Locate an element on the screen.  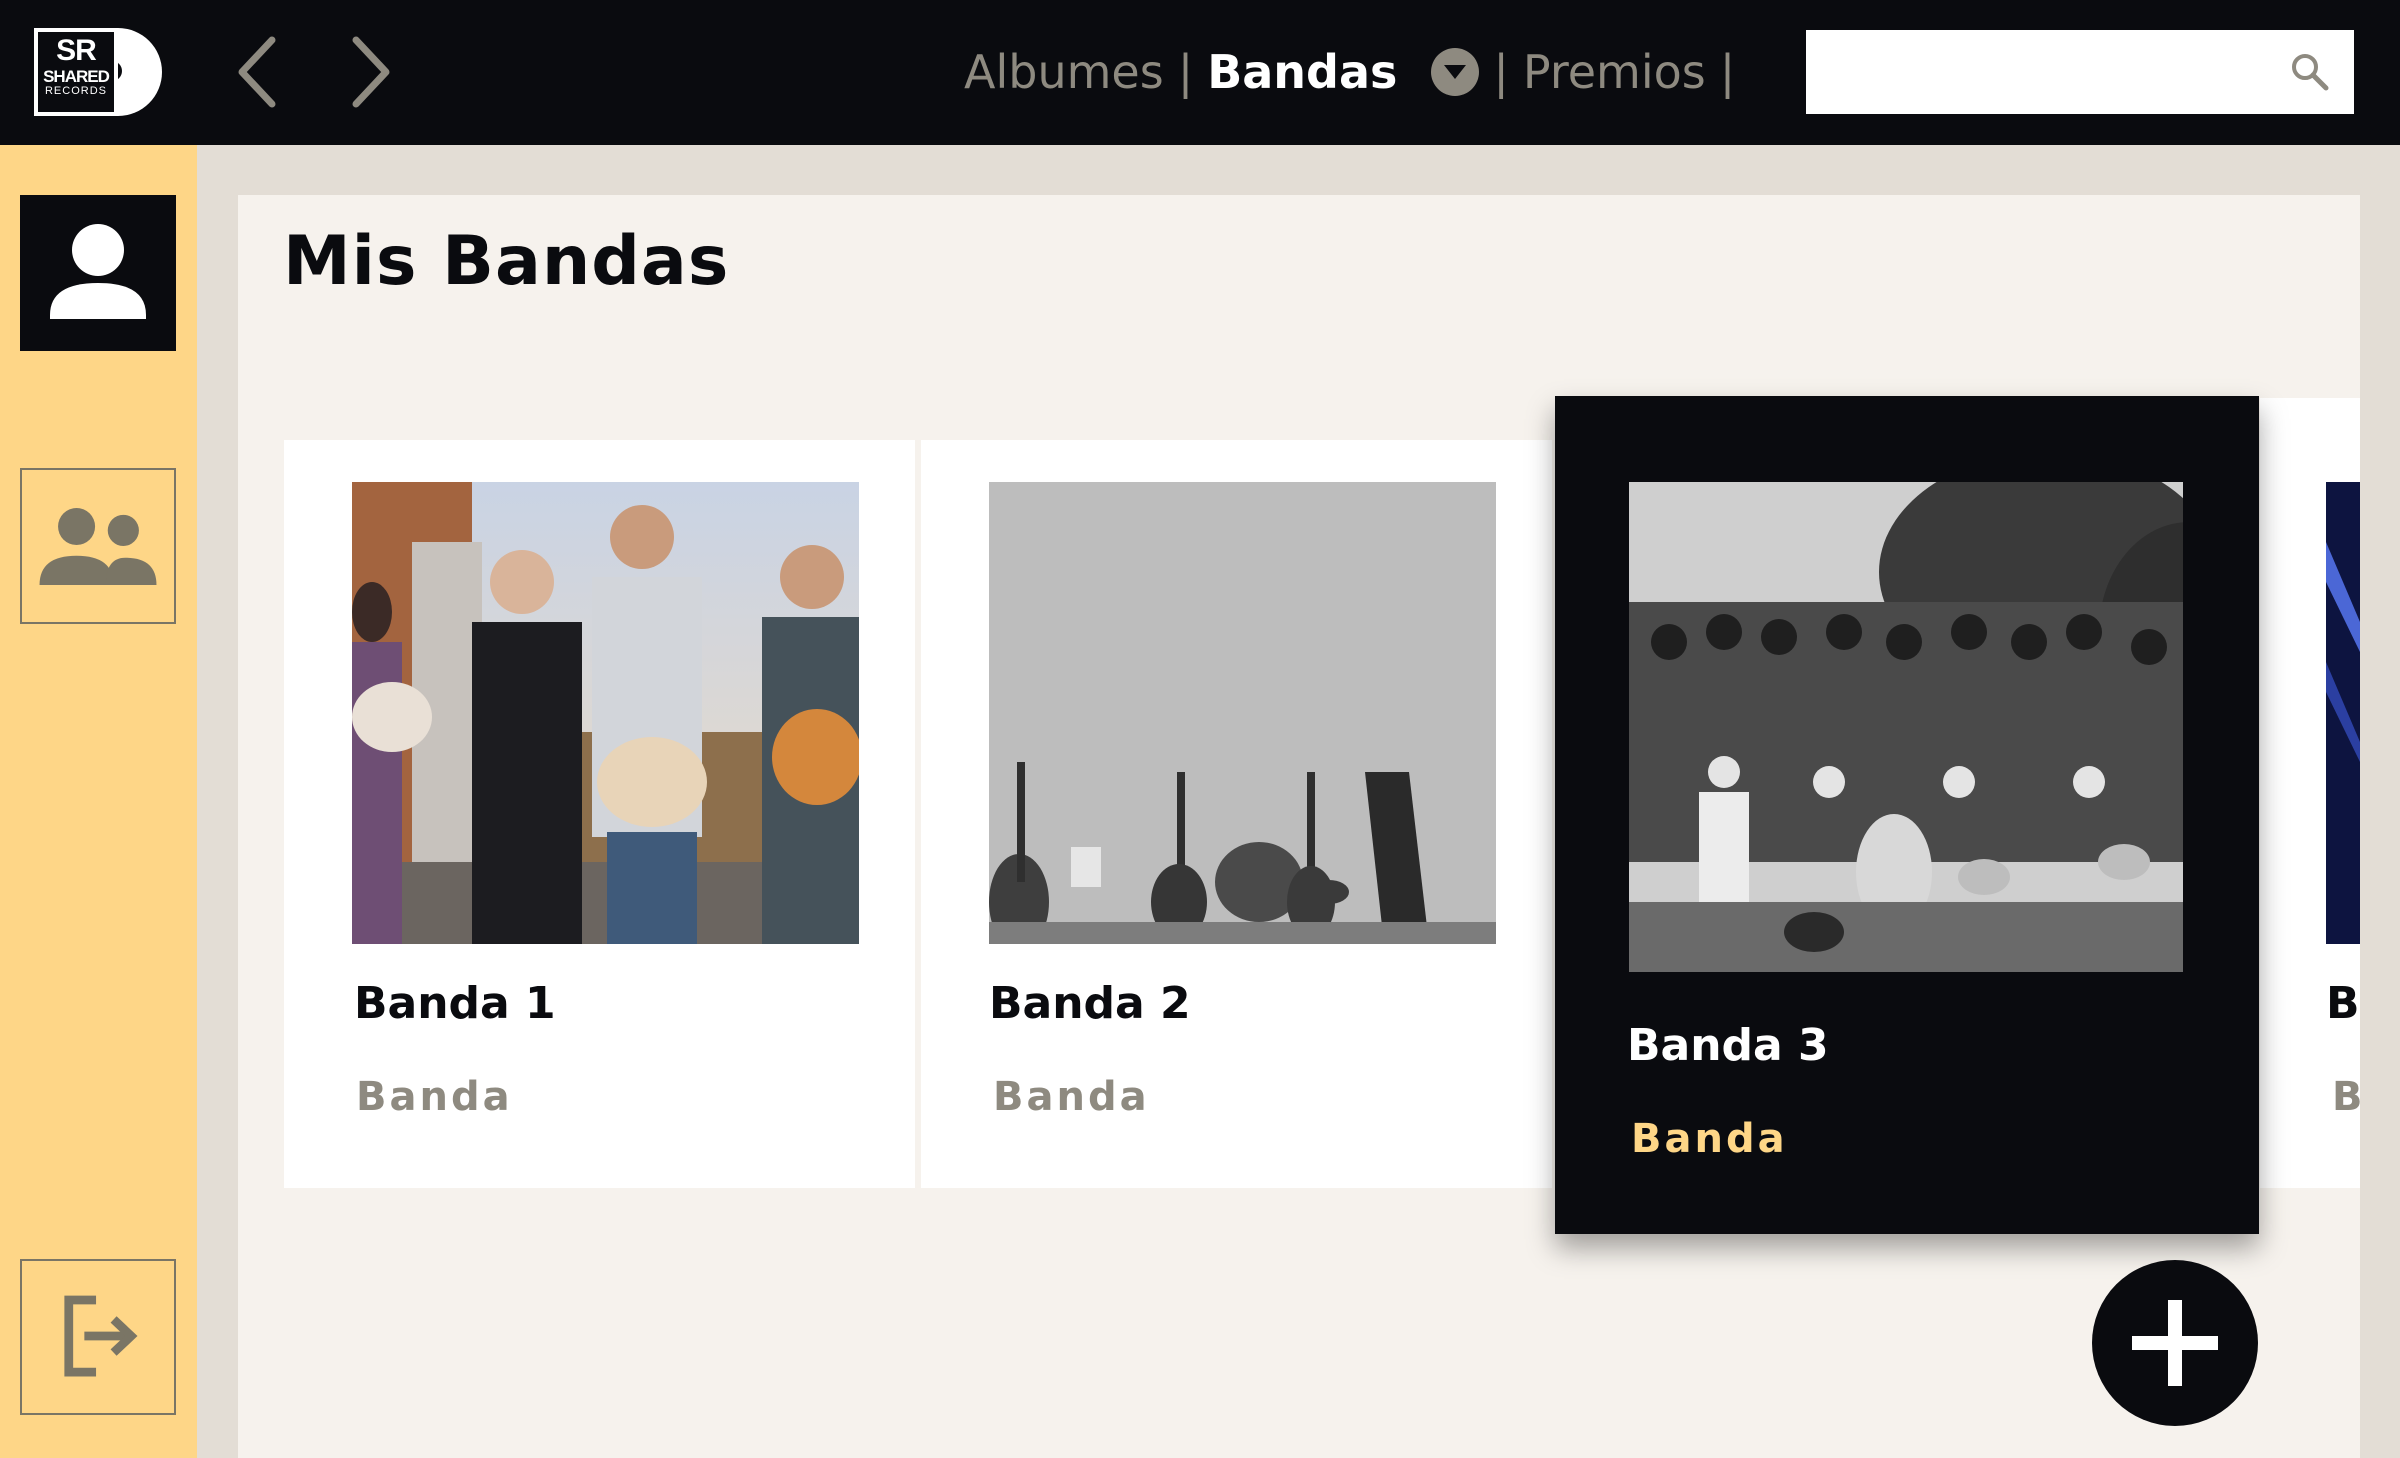
logo-text-shared: SHARED is located at coordinates (76, 76).